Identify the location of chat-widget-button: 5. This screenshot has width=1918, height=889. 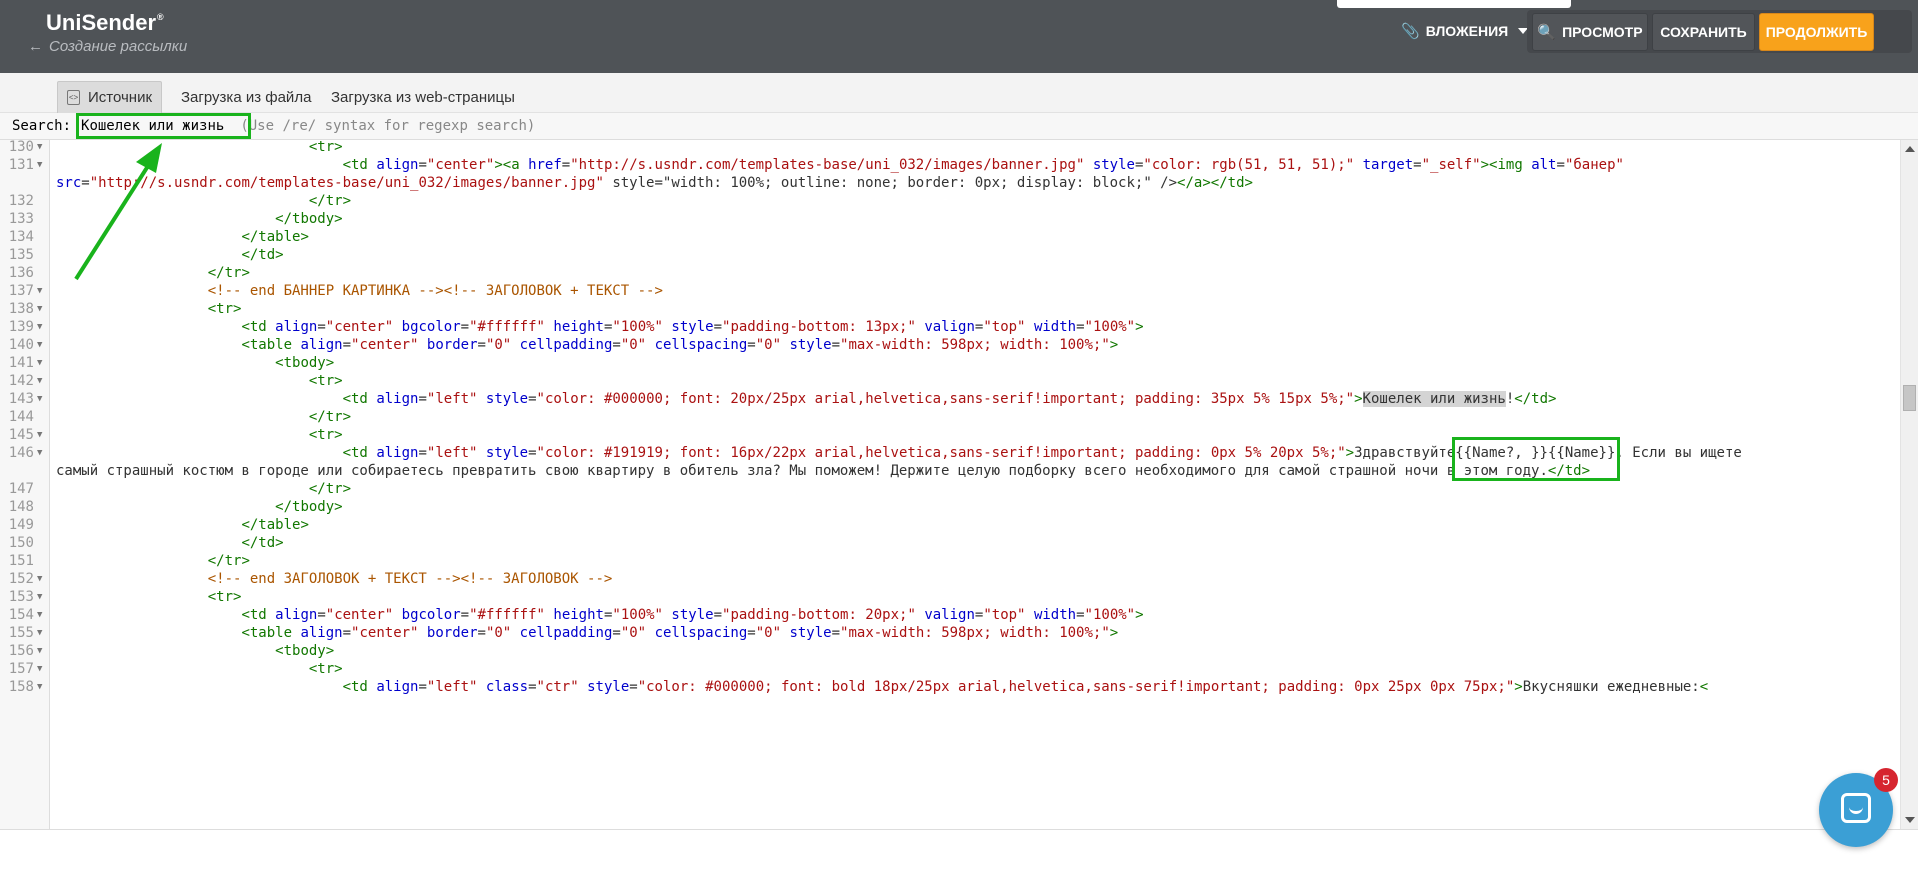
(1858, 807).